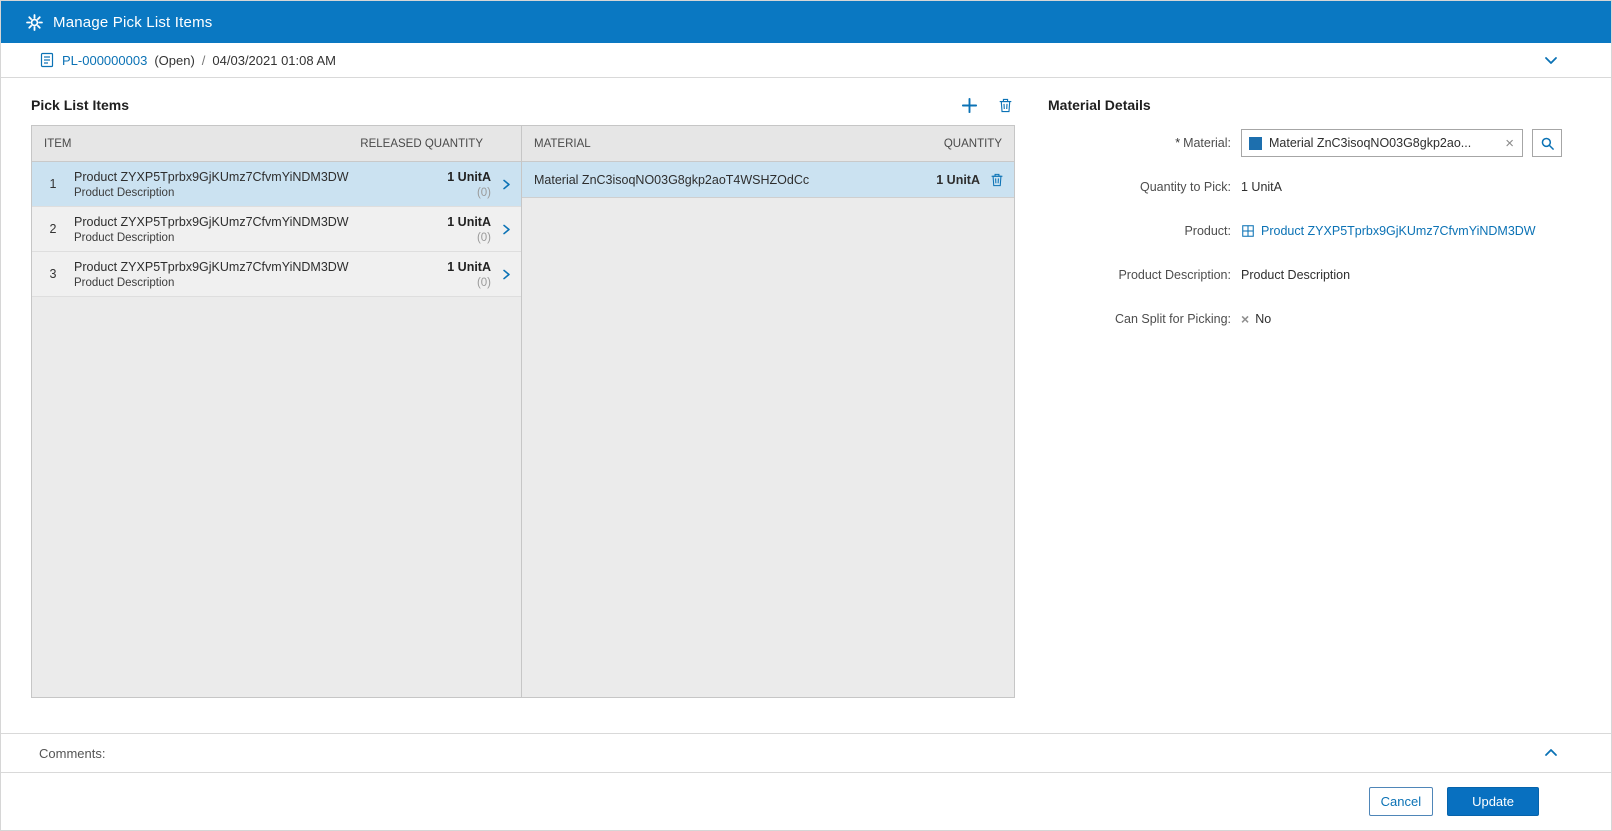 This screenshot has width=1612, height=831. What do you see at coordinates (1401, 801) in the screenshot?
I see `cancel-button: Cancel` at bounding box center [1401, 801].